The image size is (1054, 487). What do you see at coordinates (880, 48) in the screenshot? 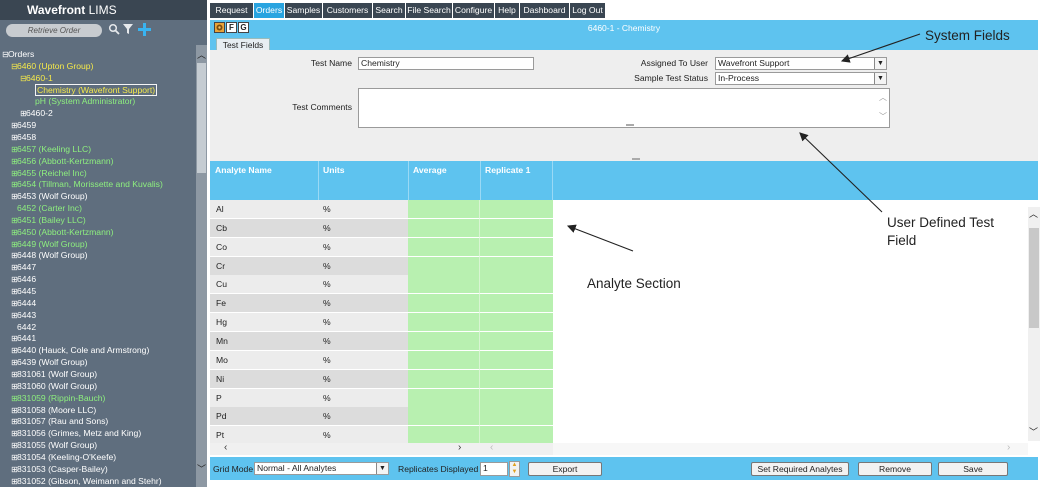
I see `arrow-system-fields` at bounding box center [880, 48].